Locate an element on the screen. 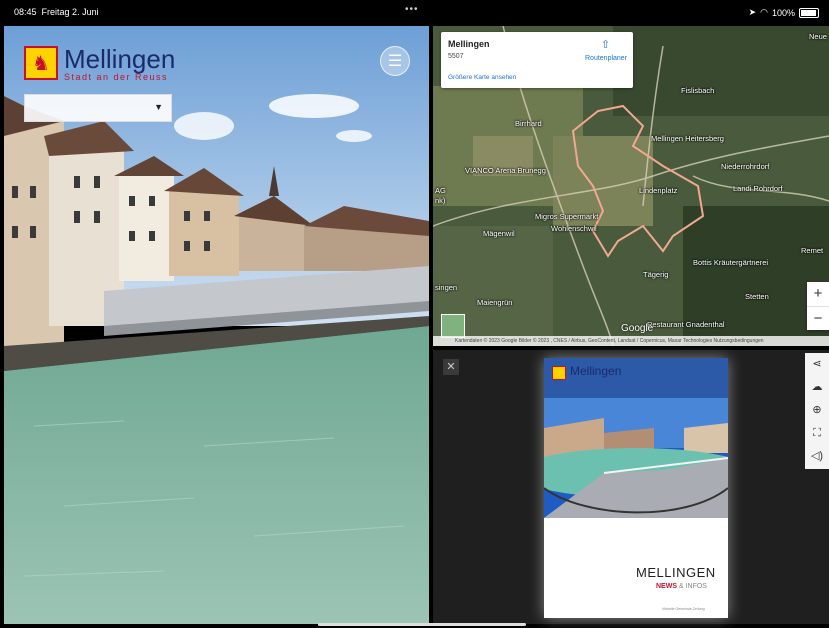  close-viewer-button: ✕ is located at coordinates (451, 367).